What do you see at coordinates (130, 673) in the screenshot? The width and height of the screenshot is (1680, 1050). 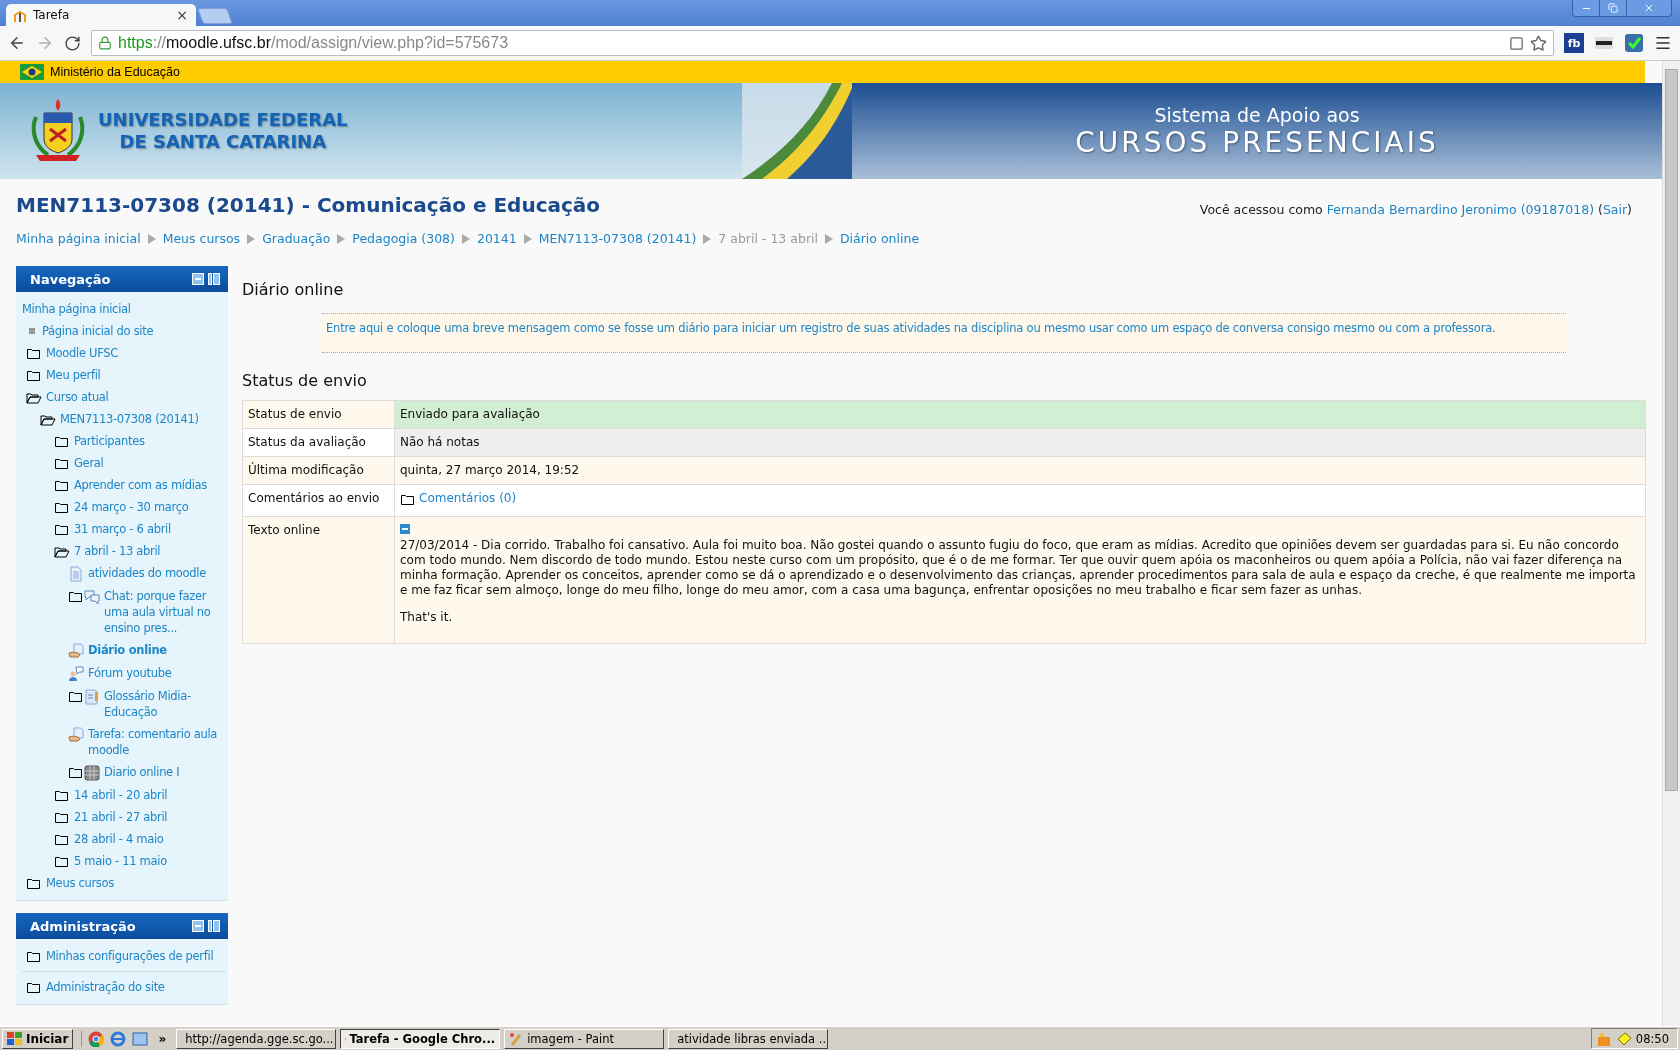 I see `nav-link: Fórum youtube` at bounding box center [130, 673].